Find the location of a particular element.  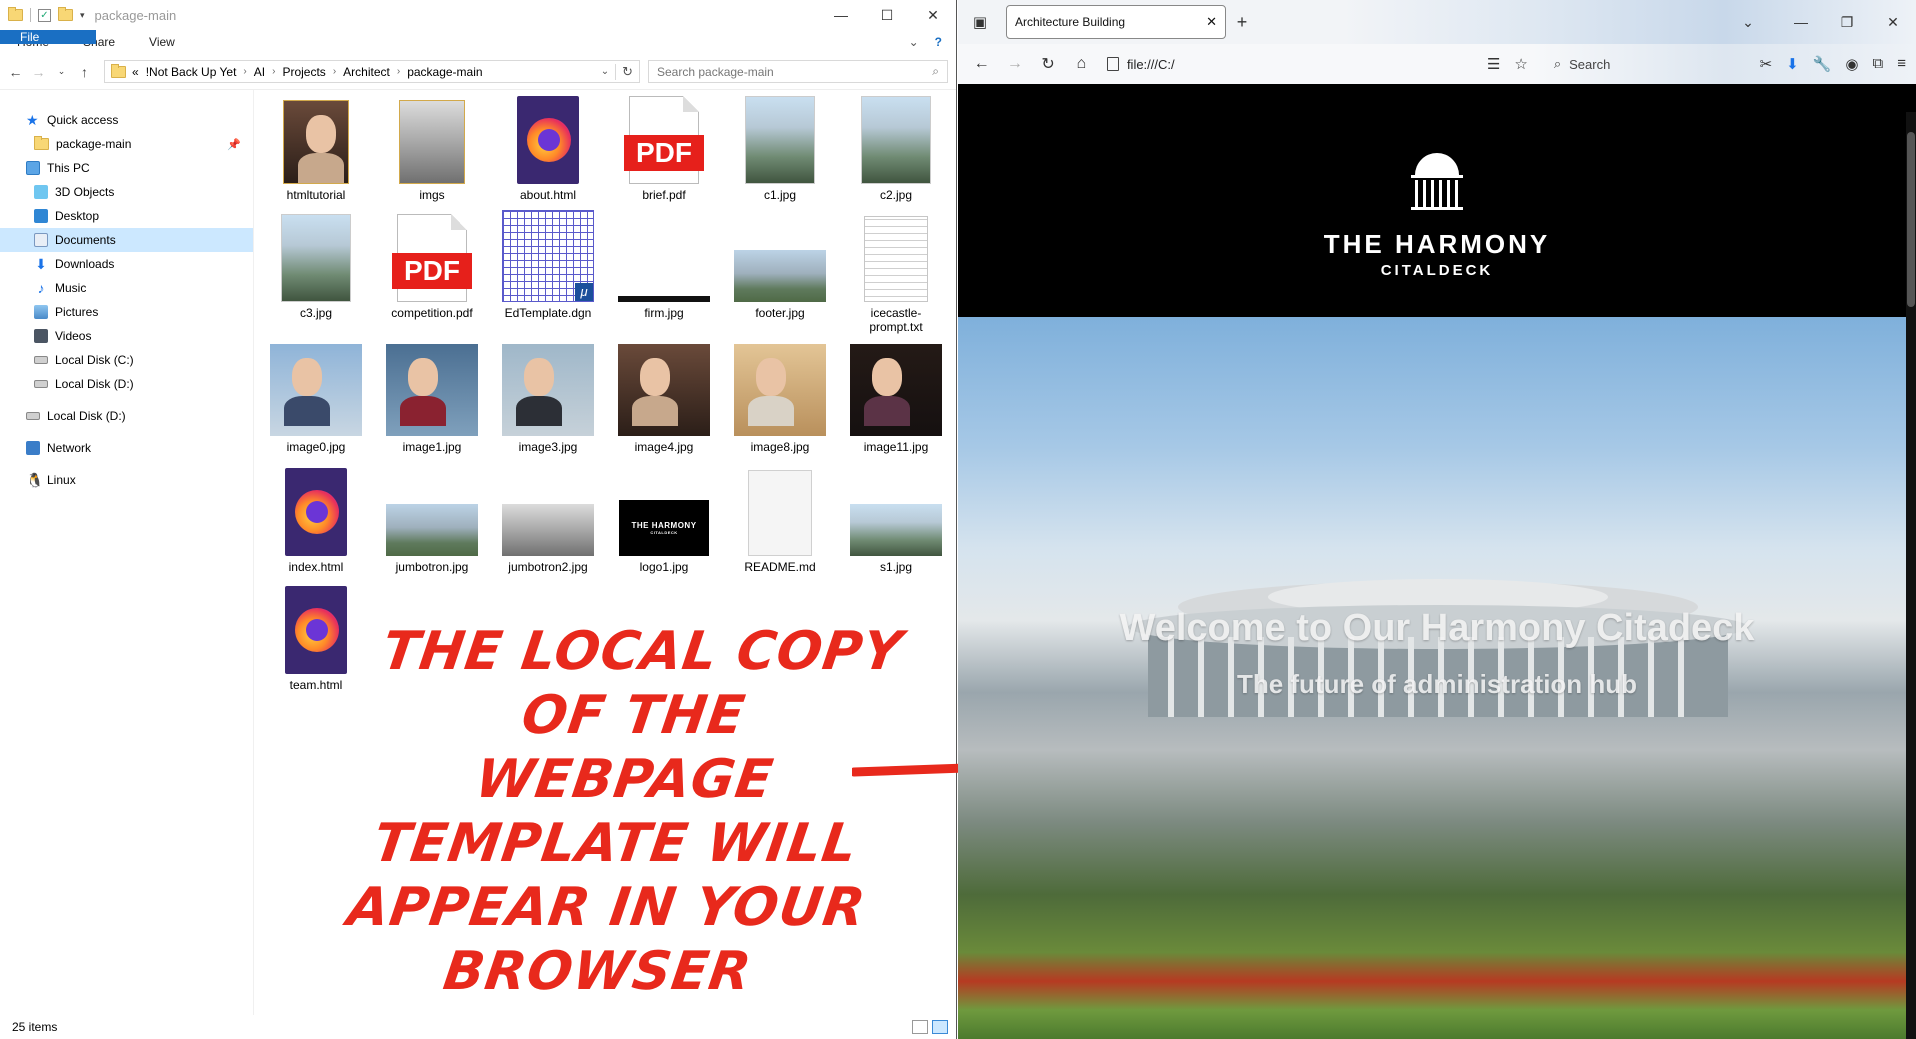

nav-local-disk-d-root: Local Disk (D:) is located at coordinates (126, 416).